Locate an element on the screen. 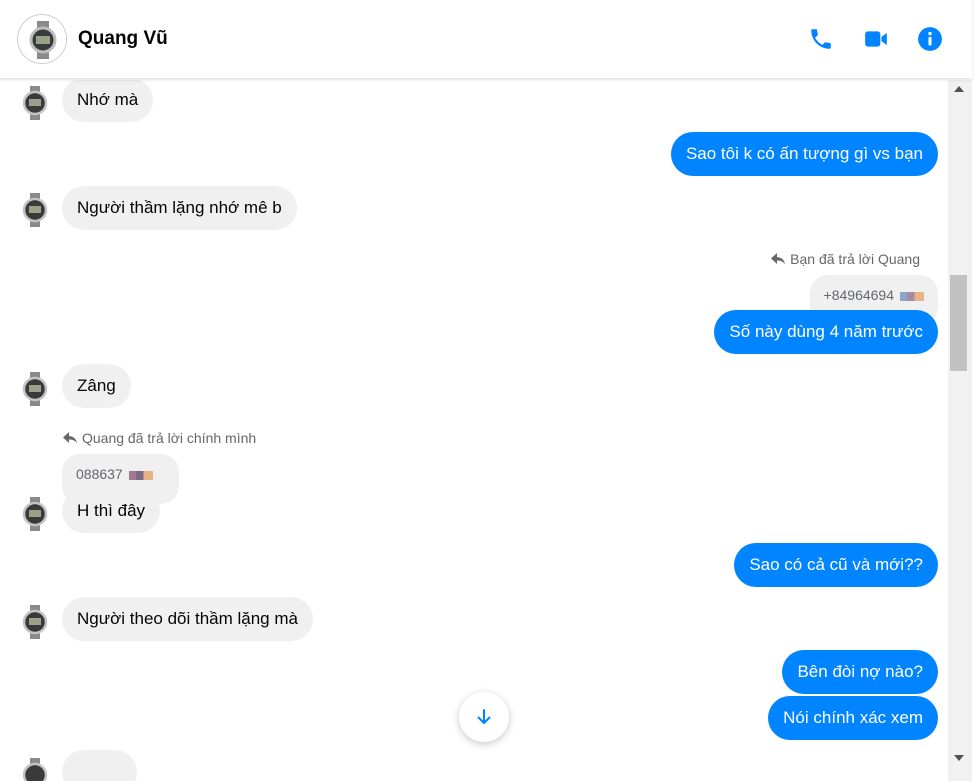 The width and height of the screenshot is (976, 781). incoming-message: Người thầm lặng nhớ mê b is located at coordinates (179, 208).